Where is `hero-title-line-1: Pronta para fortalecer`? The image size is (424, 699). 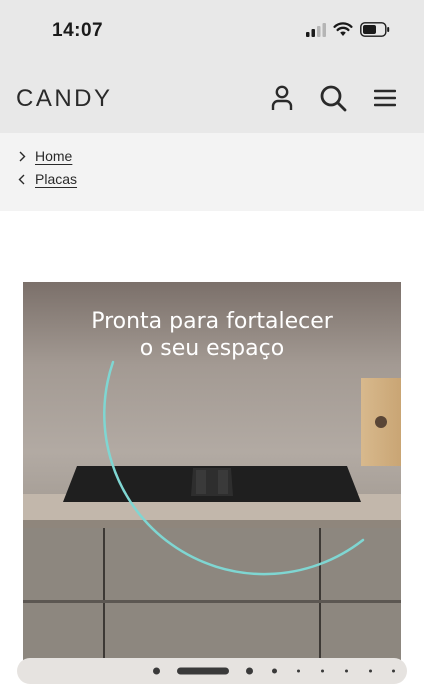
hero-title-line-1: Pronta para fortalecer is located at coordinates (212, 321).